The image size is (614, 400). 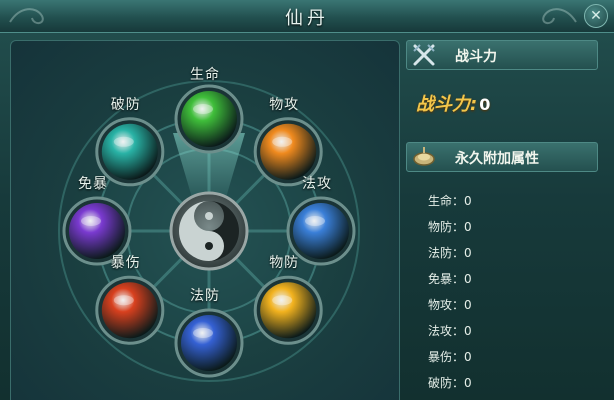 I want to click on orb-physical-attack-label: 物攻, so click(x=284, y=104).